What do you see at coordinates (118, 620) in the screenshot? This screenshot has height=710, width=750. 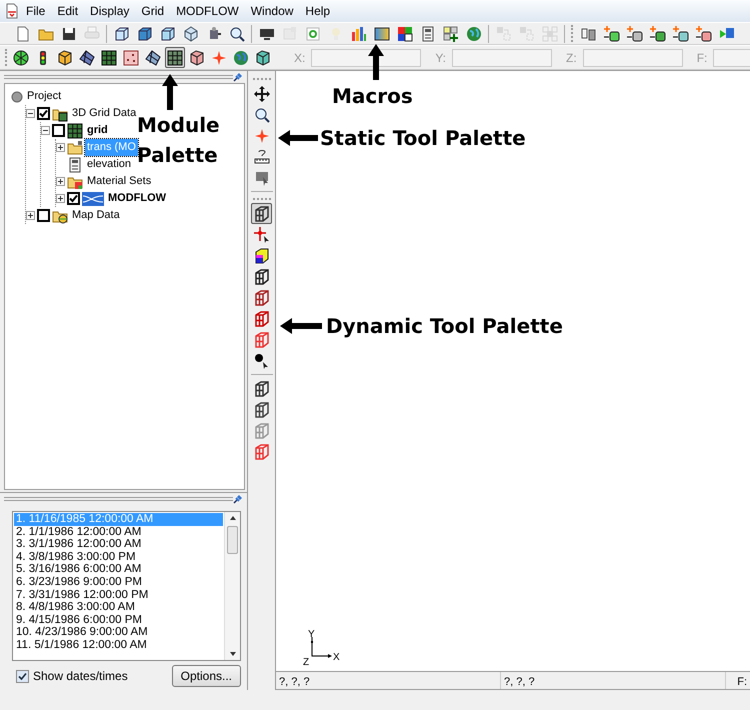 I see `list-item: 9. 4/15/1986 6:00:00 PM` at bounding box center [118, 620].